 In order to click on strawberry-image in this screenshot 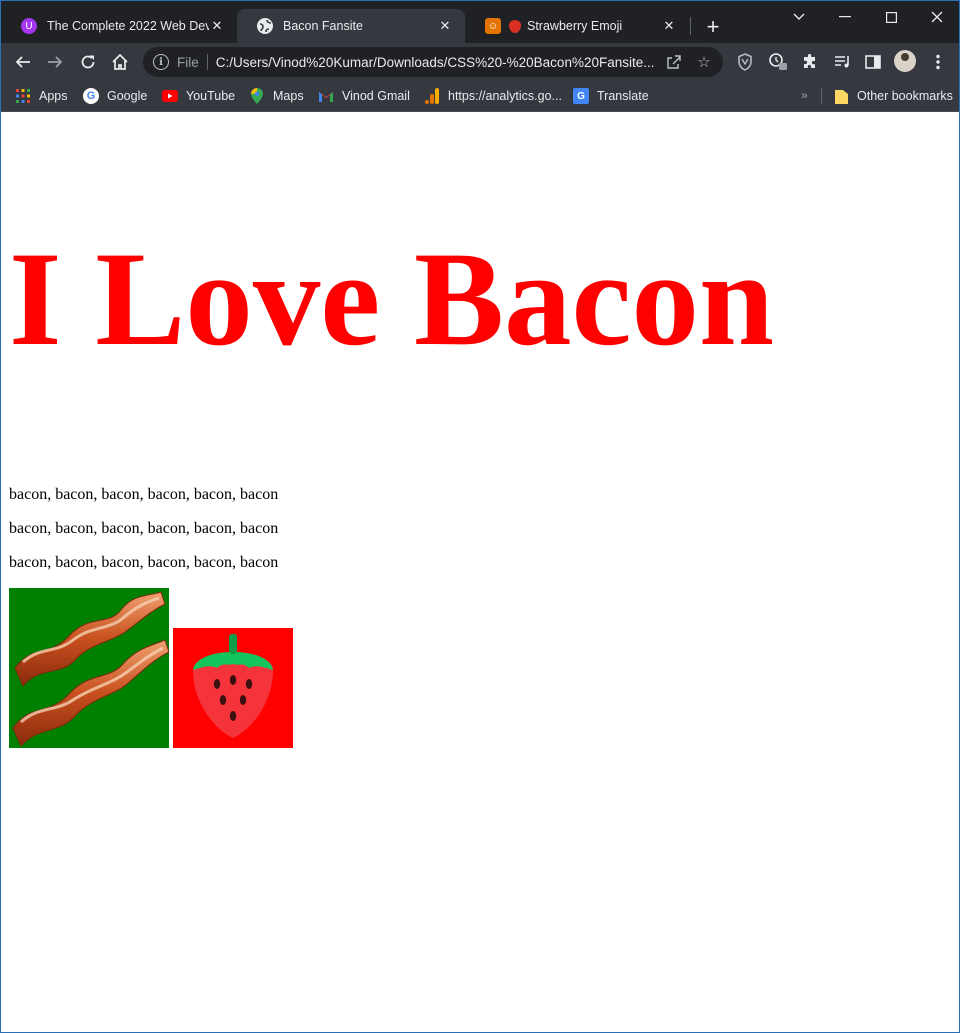, I will do `click(233, 688)`.